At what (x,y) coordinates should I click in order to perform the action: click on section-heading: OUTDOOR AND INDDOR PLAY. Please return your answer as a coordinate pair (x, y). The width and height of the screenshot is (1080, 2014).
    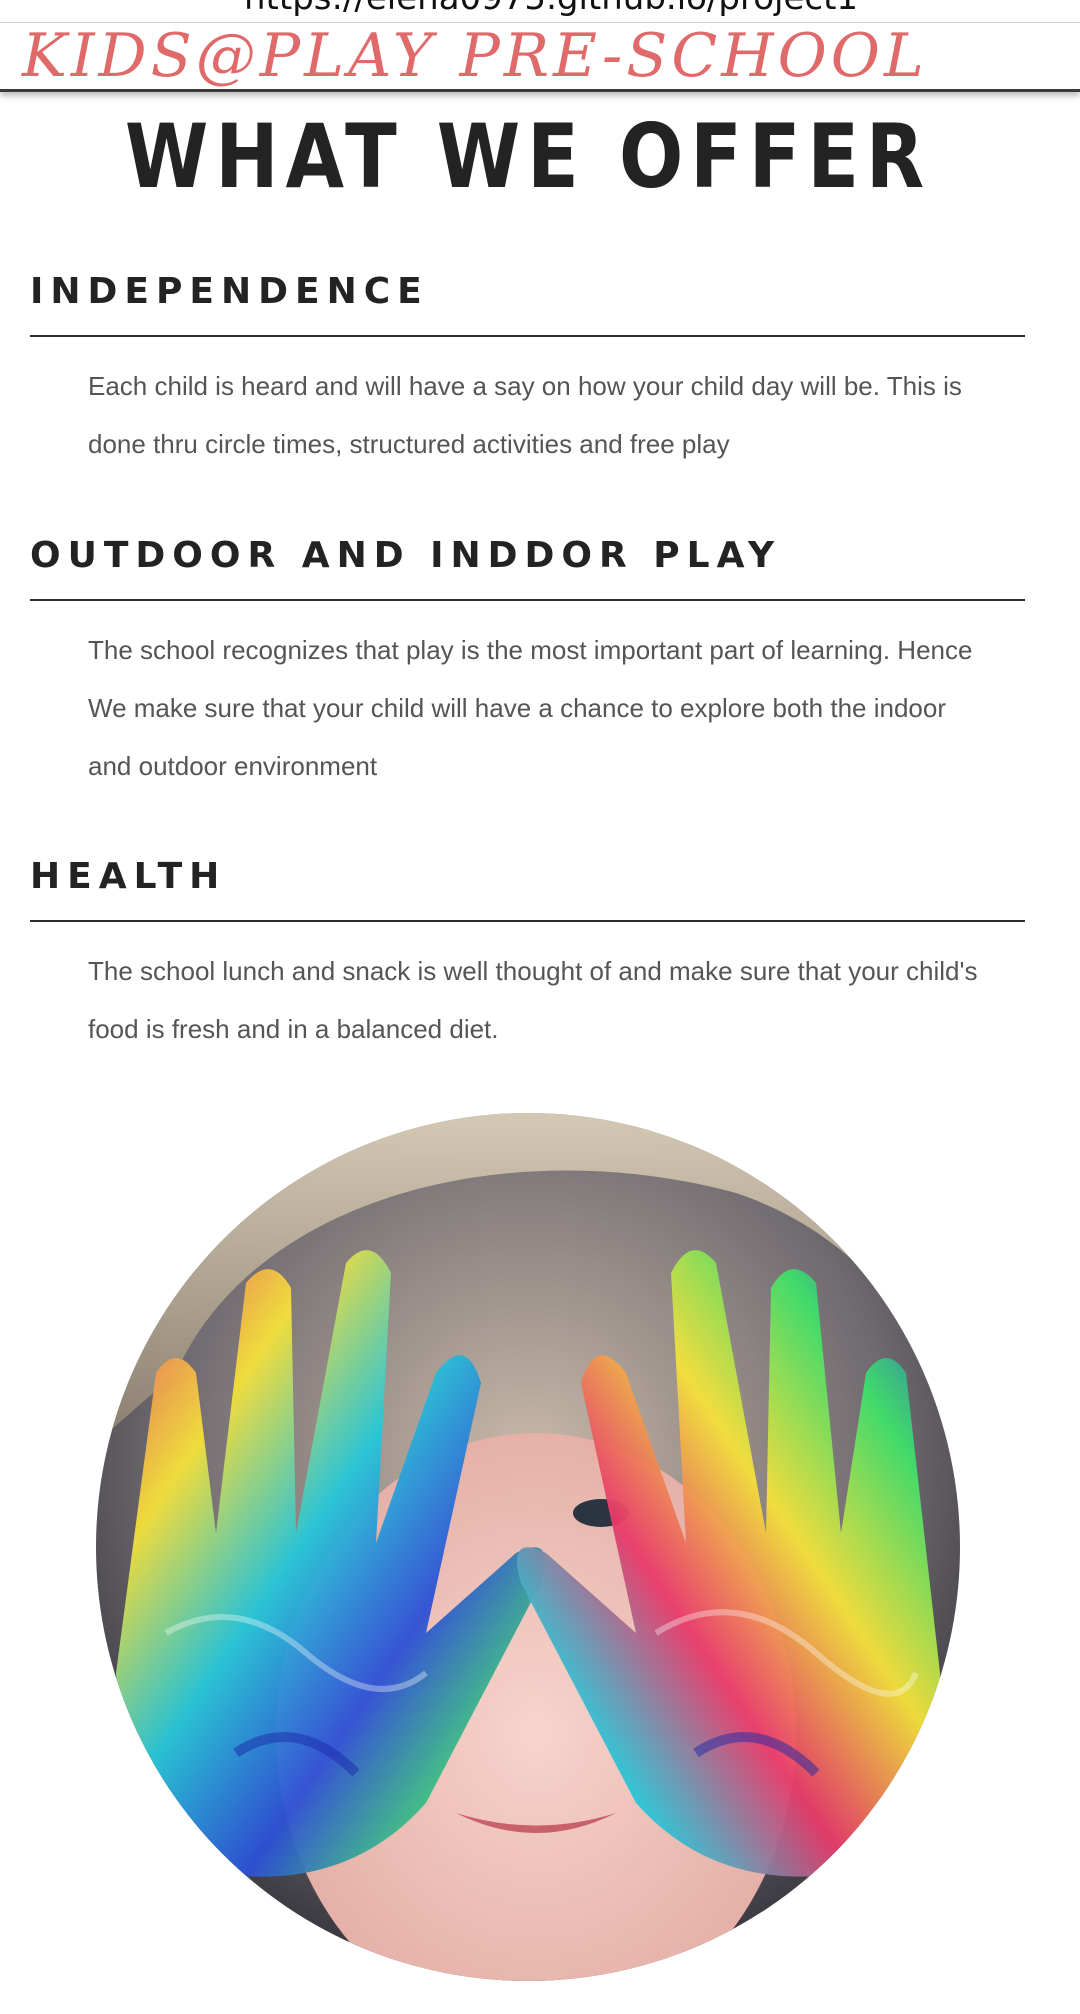
    Looking at the image, I should click on (406, 555).